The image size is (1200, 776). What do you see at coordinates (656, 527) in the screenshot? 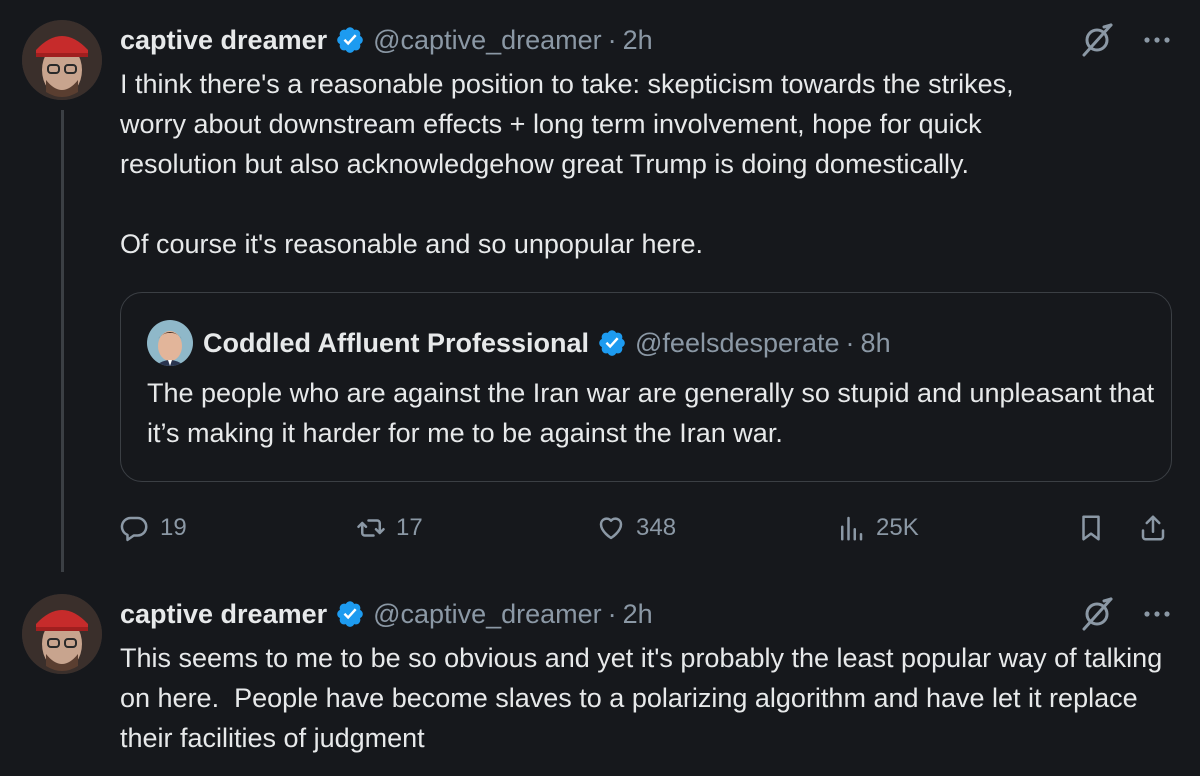
I see `like-count: 348` at bounding box center [656, 527].